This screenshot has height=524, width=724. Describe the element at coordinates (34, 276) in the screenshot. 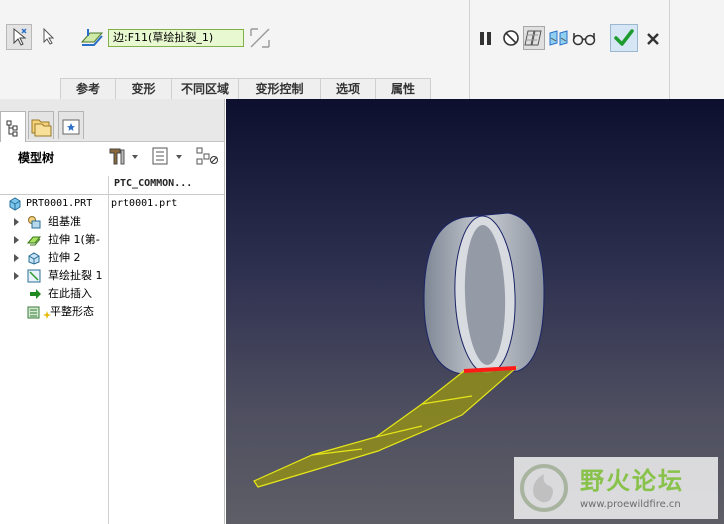

I see `sketched-rip-icon` at that location.